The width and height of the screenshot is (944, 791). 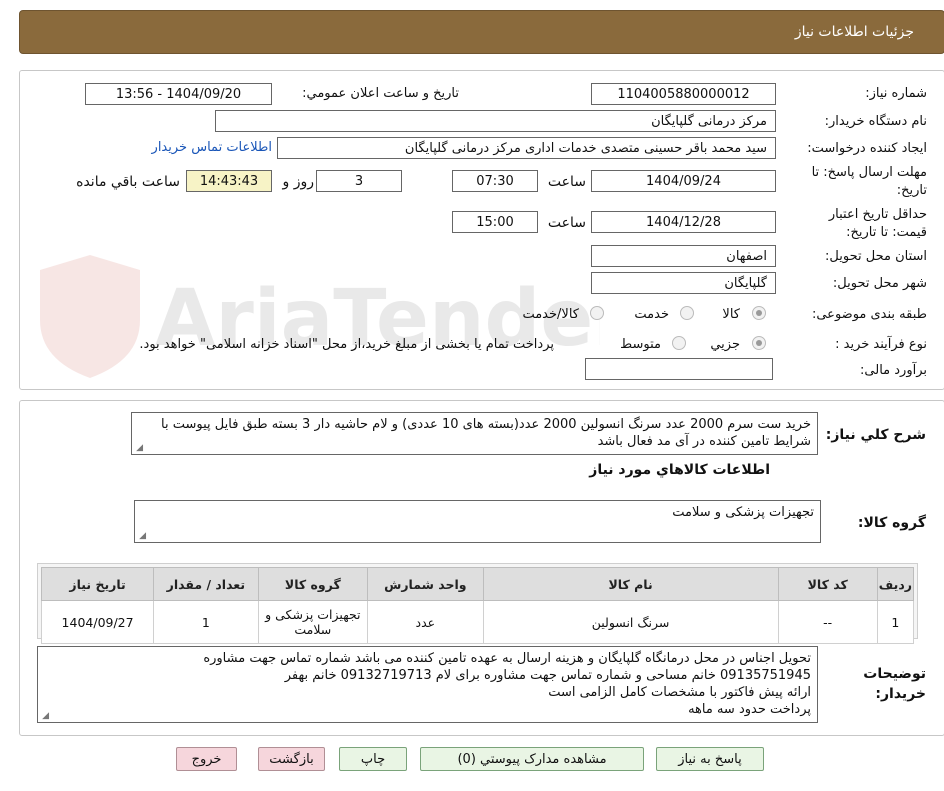 What do you see at coordinates (759, 313) in the screenshot?
I see `category-radio-goods` at bounding box center [759, 313].